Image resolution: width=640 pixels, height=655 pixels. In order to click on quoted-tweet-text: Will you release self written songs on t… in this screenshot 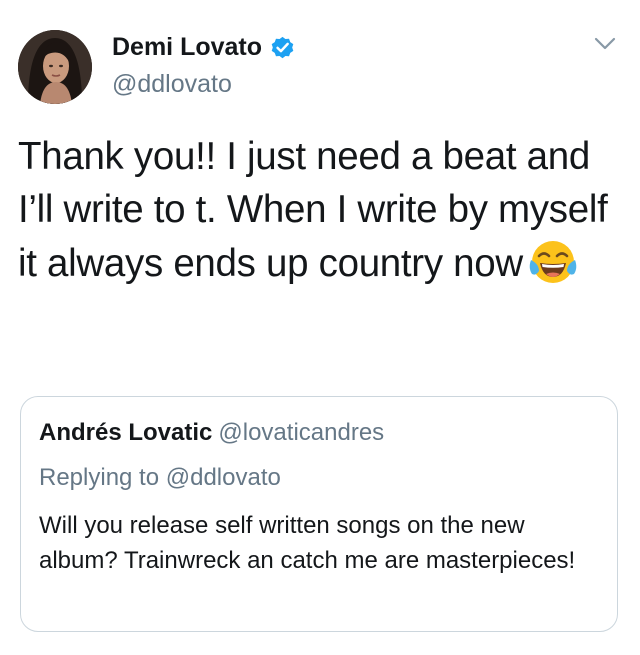, I will do `click(307, 543)`.